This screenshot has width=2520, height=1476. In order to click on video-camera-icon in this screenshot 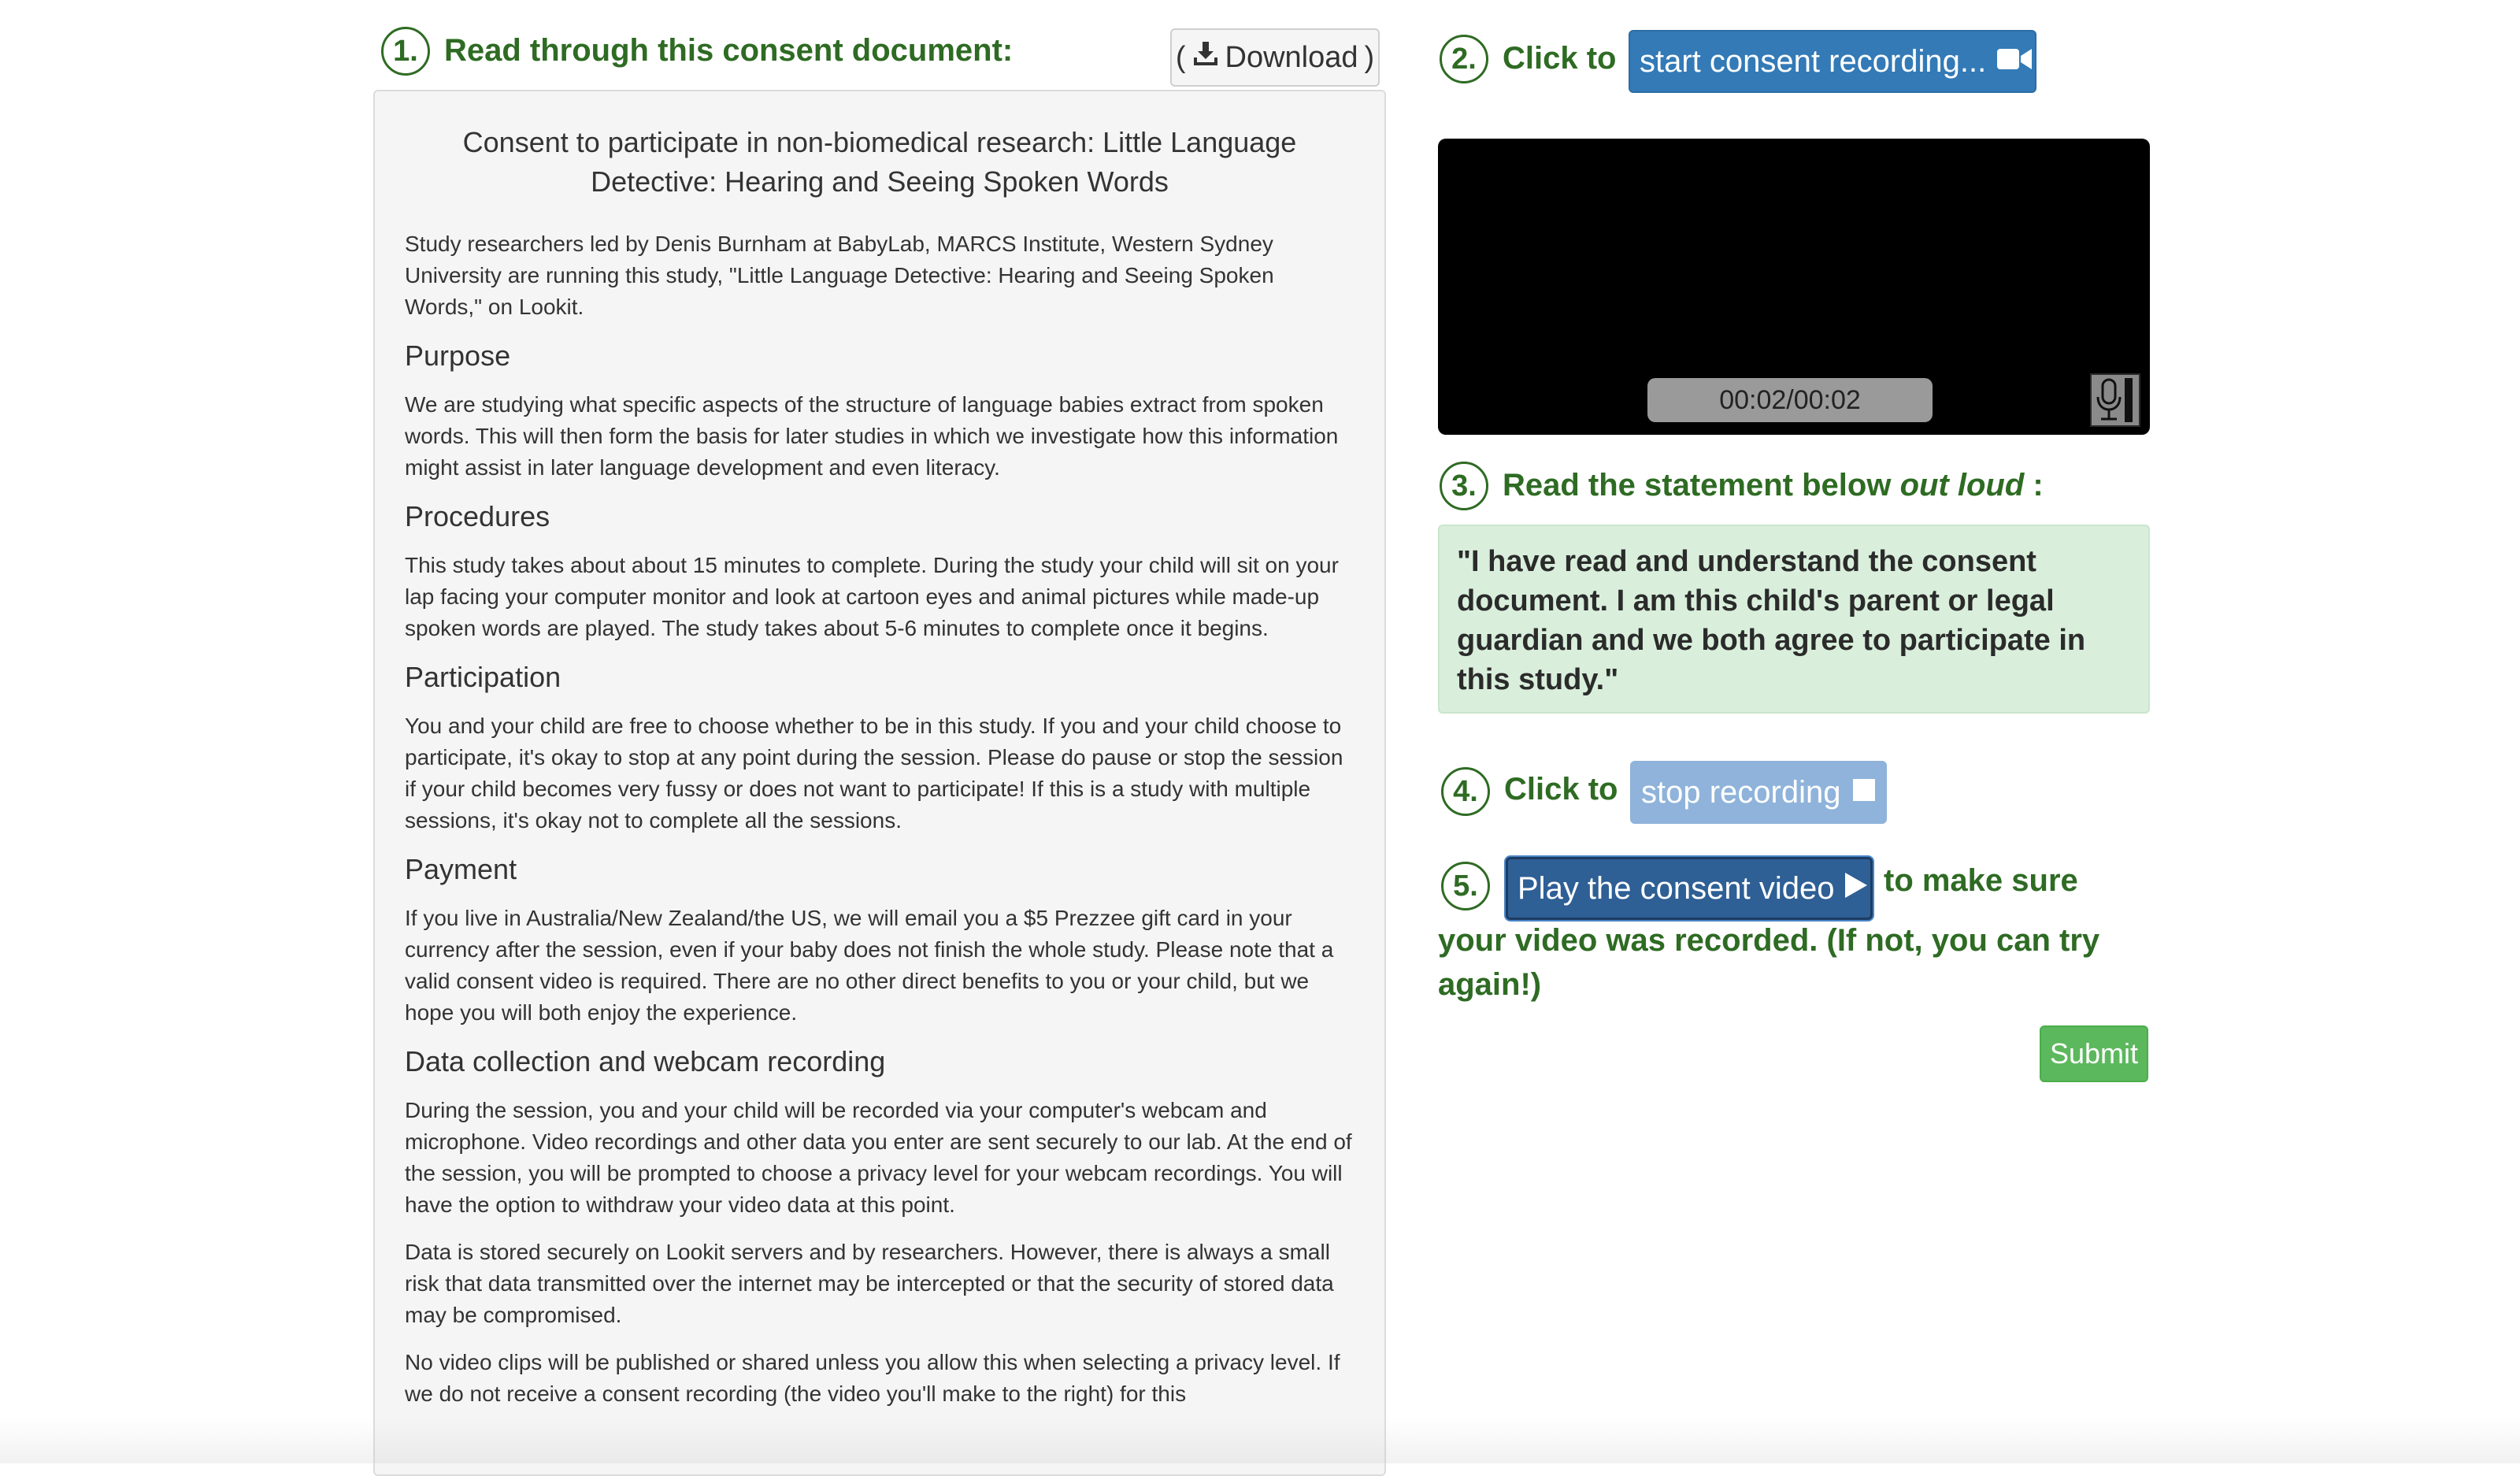, I will do `click(2015, 62)`.